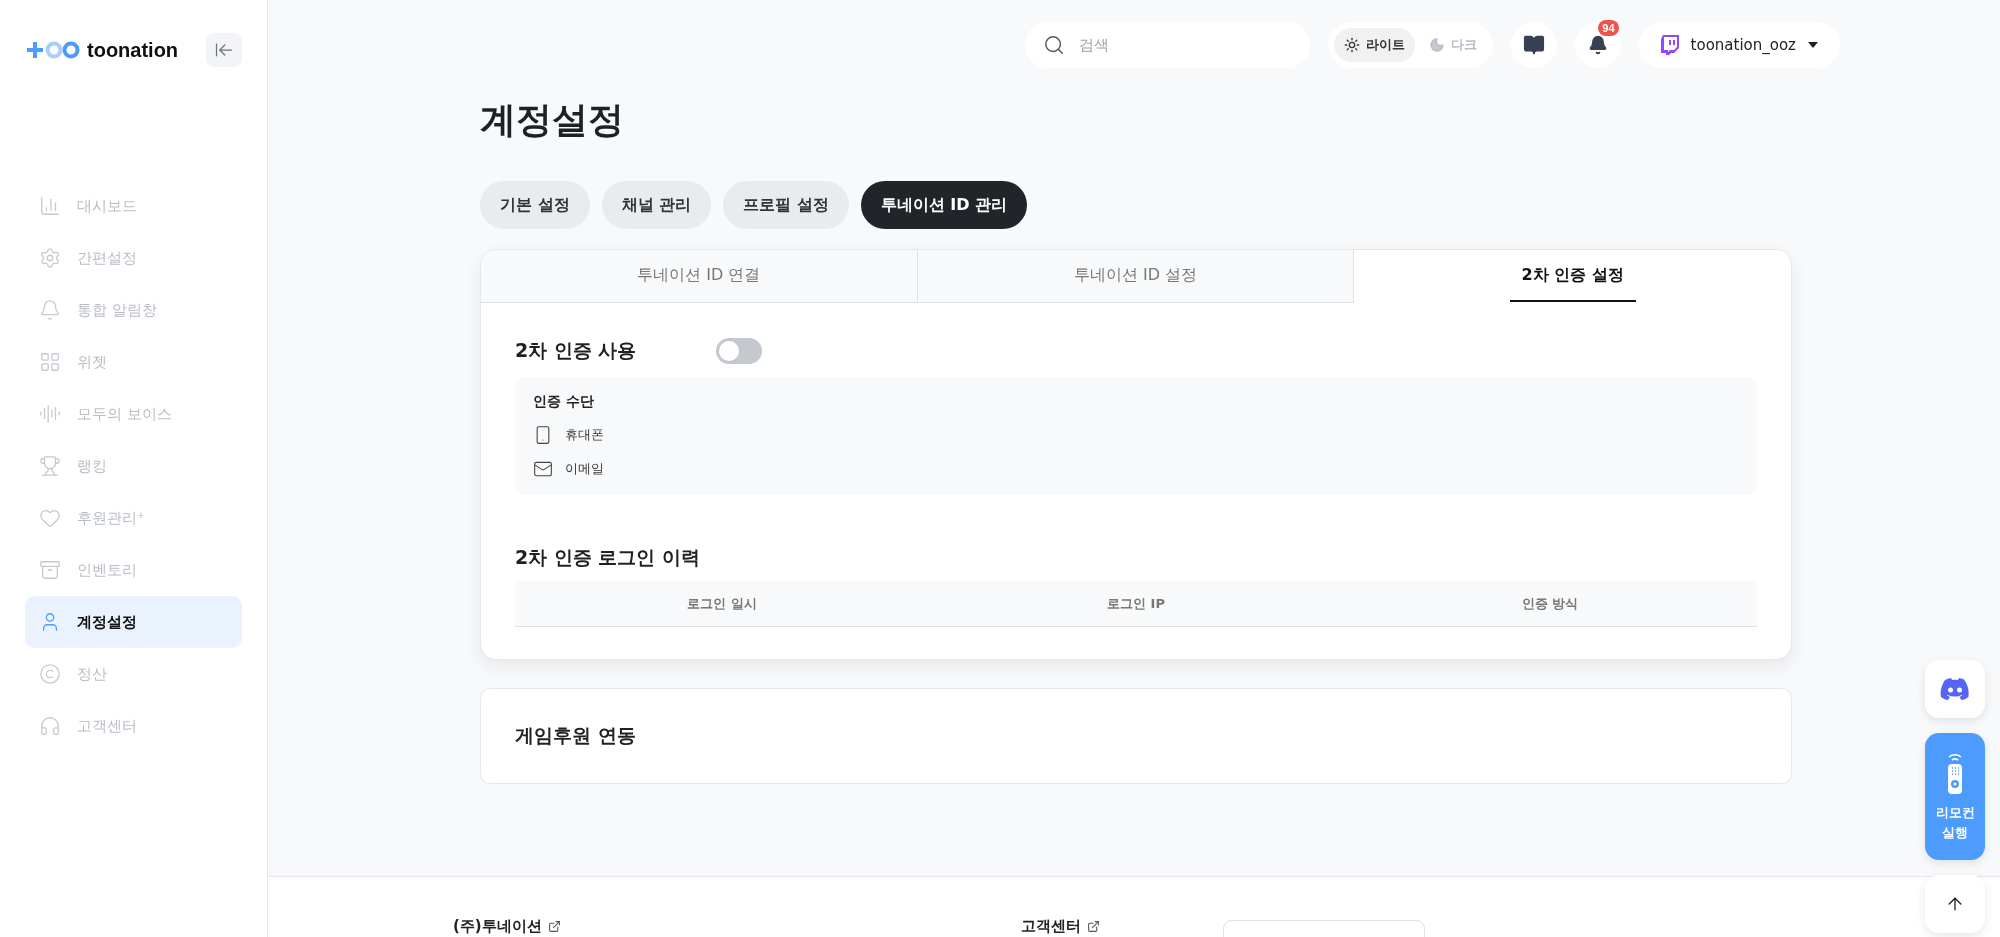 The width and height of the screenshot is (2000, 937). I want to click on search-field: 검색, so click(1167, 45).